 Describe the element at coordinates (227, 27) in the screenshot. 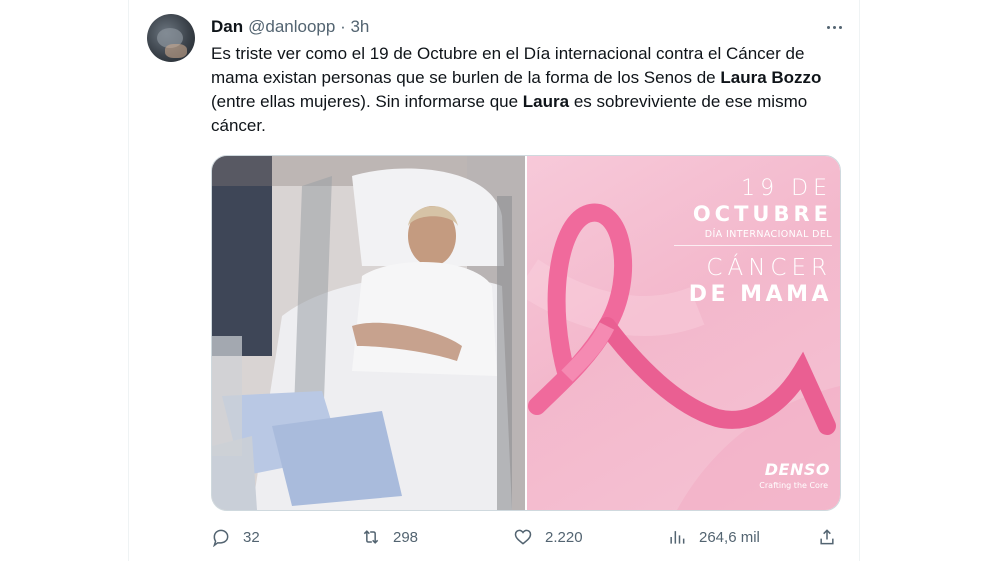

I see `author-name: Dan` at that location.